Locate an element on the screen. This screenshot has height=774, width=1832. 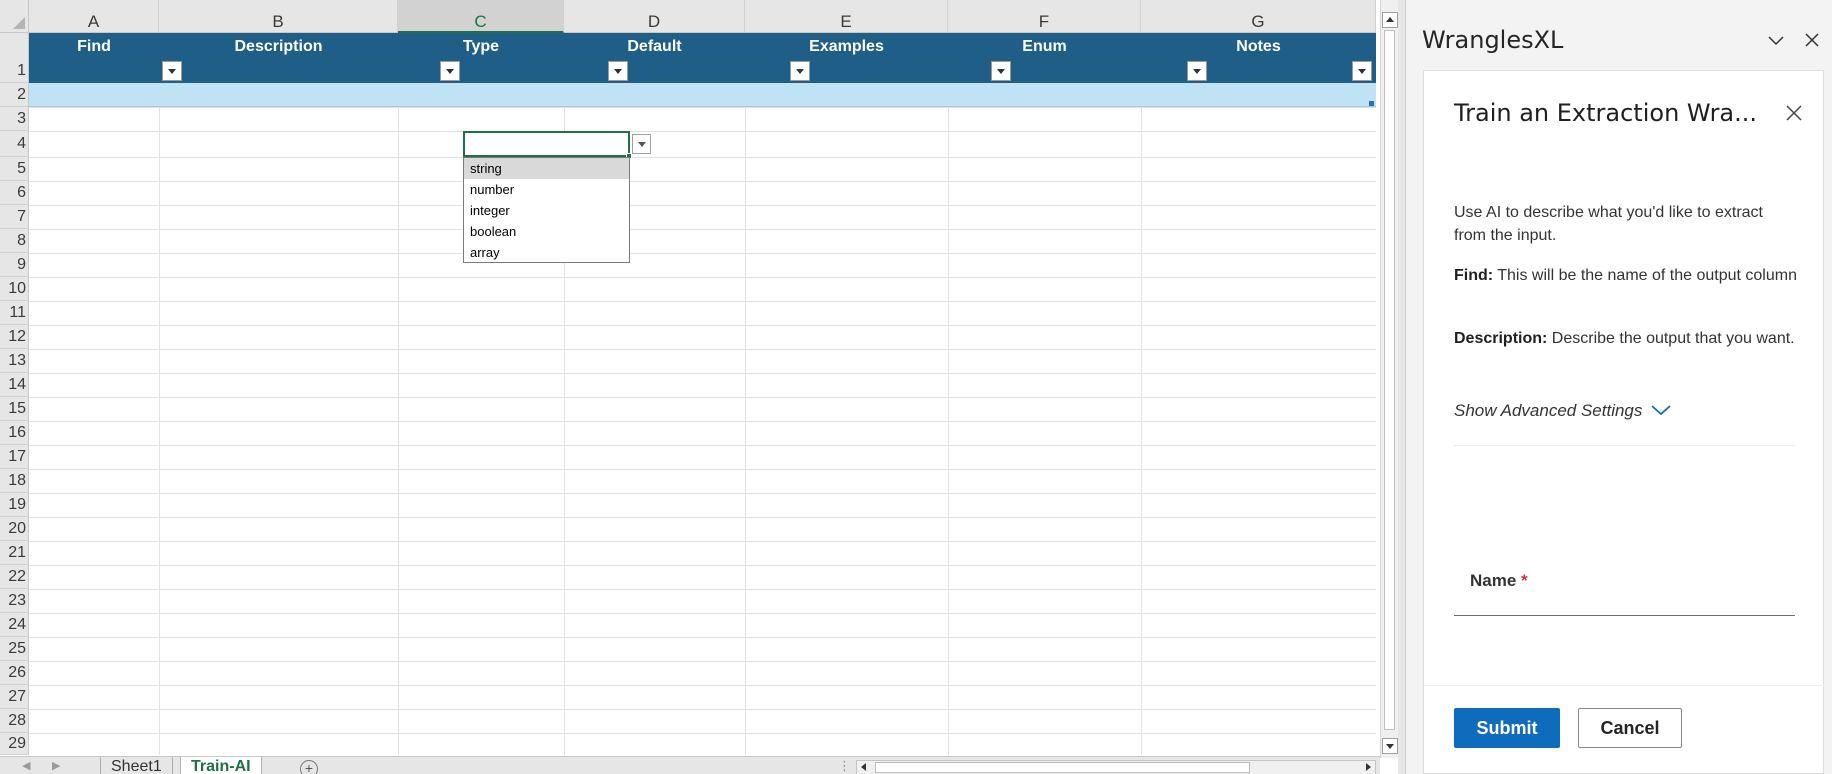
validation-dropdown-icon is located at coordinates (641, 144).